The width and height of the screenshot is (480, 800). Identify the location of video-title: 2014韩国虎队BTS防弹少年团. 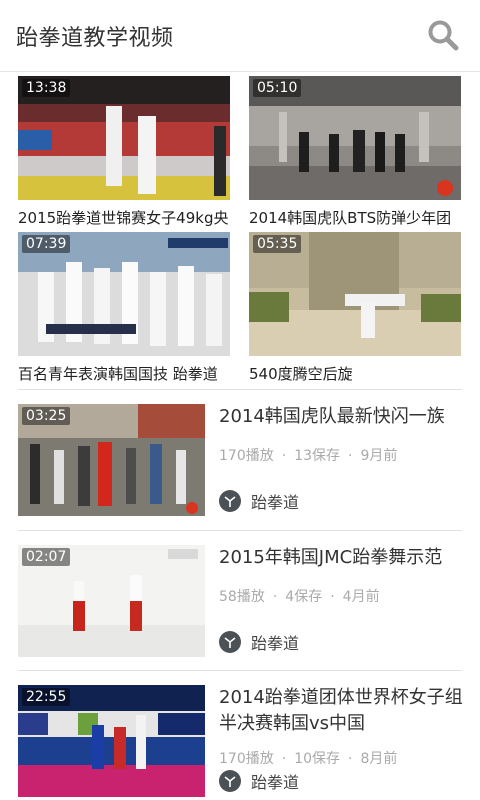
(350, 218).